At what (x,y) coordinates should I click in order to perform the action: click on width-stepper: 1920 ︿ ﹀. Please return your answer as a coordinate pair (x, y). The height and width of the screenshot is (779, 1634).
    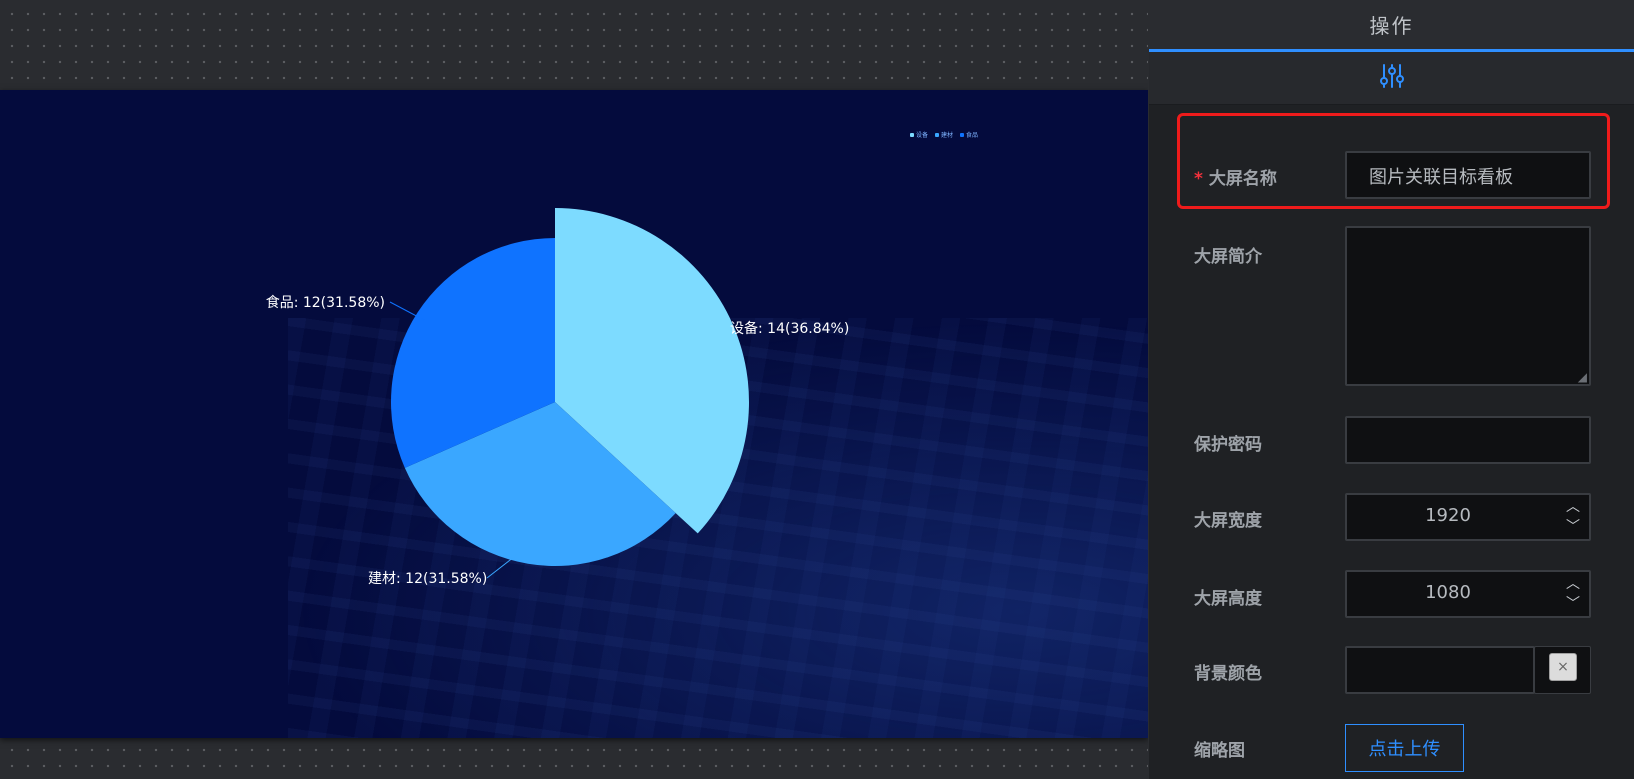
    Looking at the image, I should click on (1468, 517).